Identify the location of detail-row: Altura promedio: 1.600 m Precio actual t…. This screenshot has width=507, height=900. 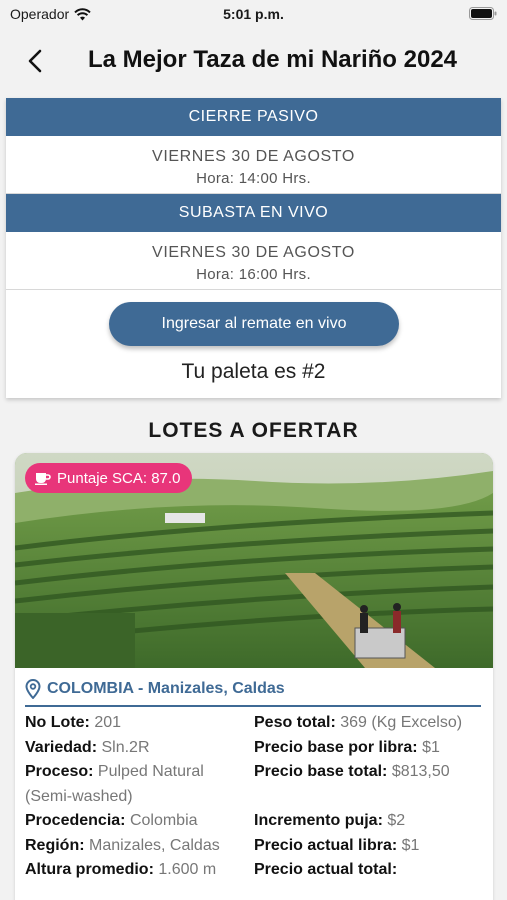
(255, 870).